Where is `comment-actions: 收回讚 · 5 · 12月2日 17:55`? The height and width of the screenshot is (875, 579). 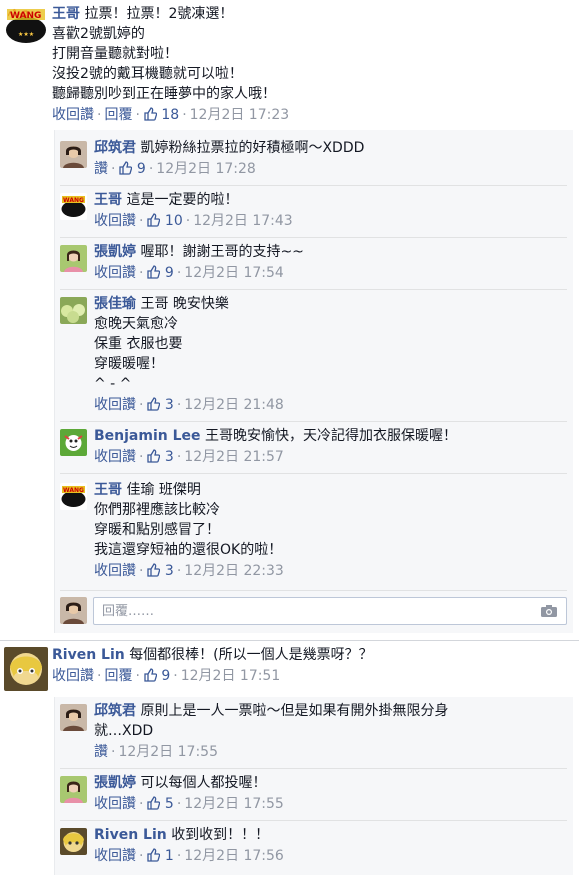
comment-actions: 收回讚 · 5 · 12月2日 17:55 is located at coordinates (189, 804).